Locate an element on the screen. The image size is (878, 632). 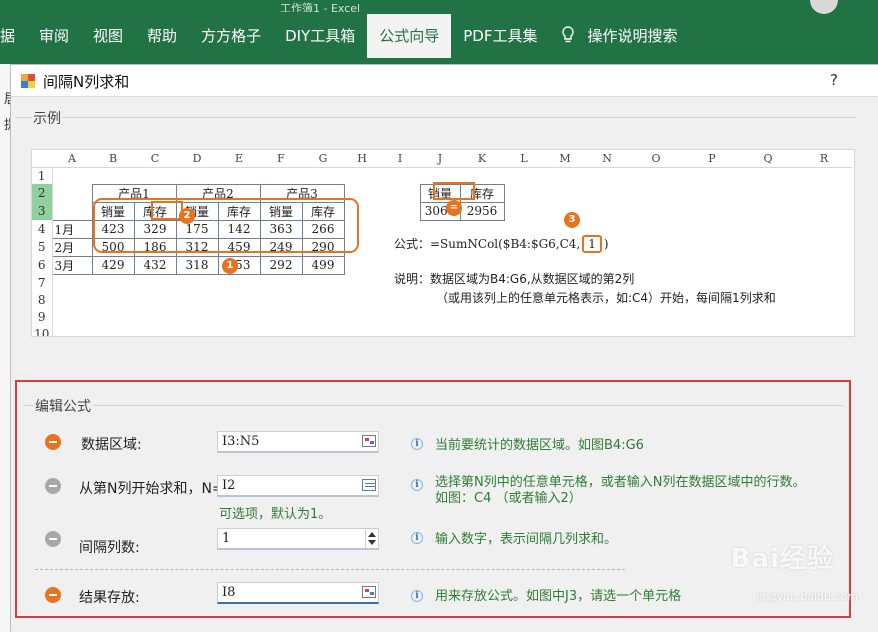
row-header: 4 is located at coordinates (42, 229).